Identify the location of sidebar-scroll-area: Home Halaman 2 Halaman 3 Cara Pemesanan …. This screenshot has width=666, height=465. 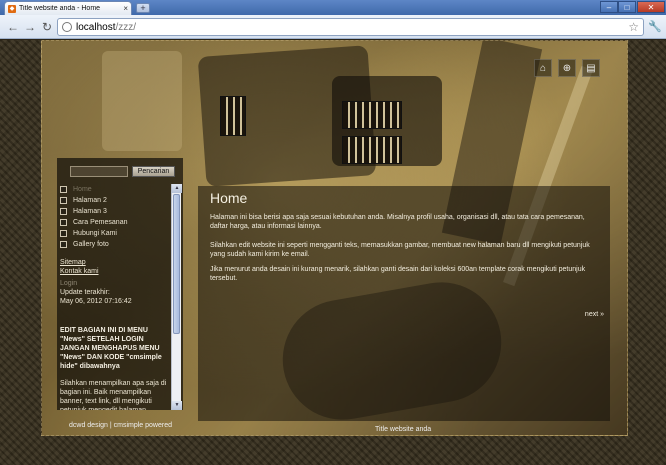
(114, 297).